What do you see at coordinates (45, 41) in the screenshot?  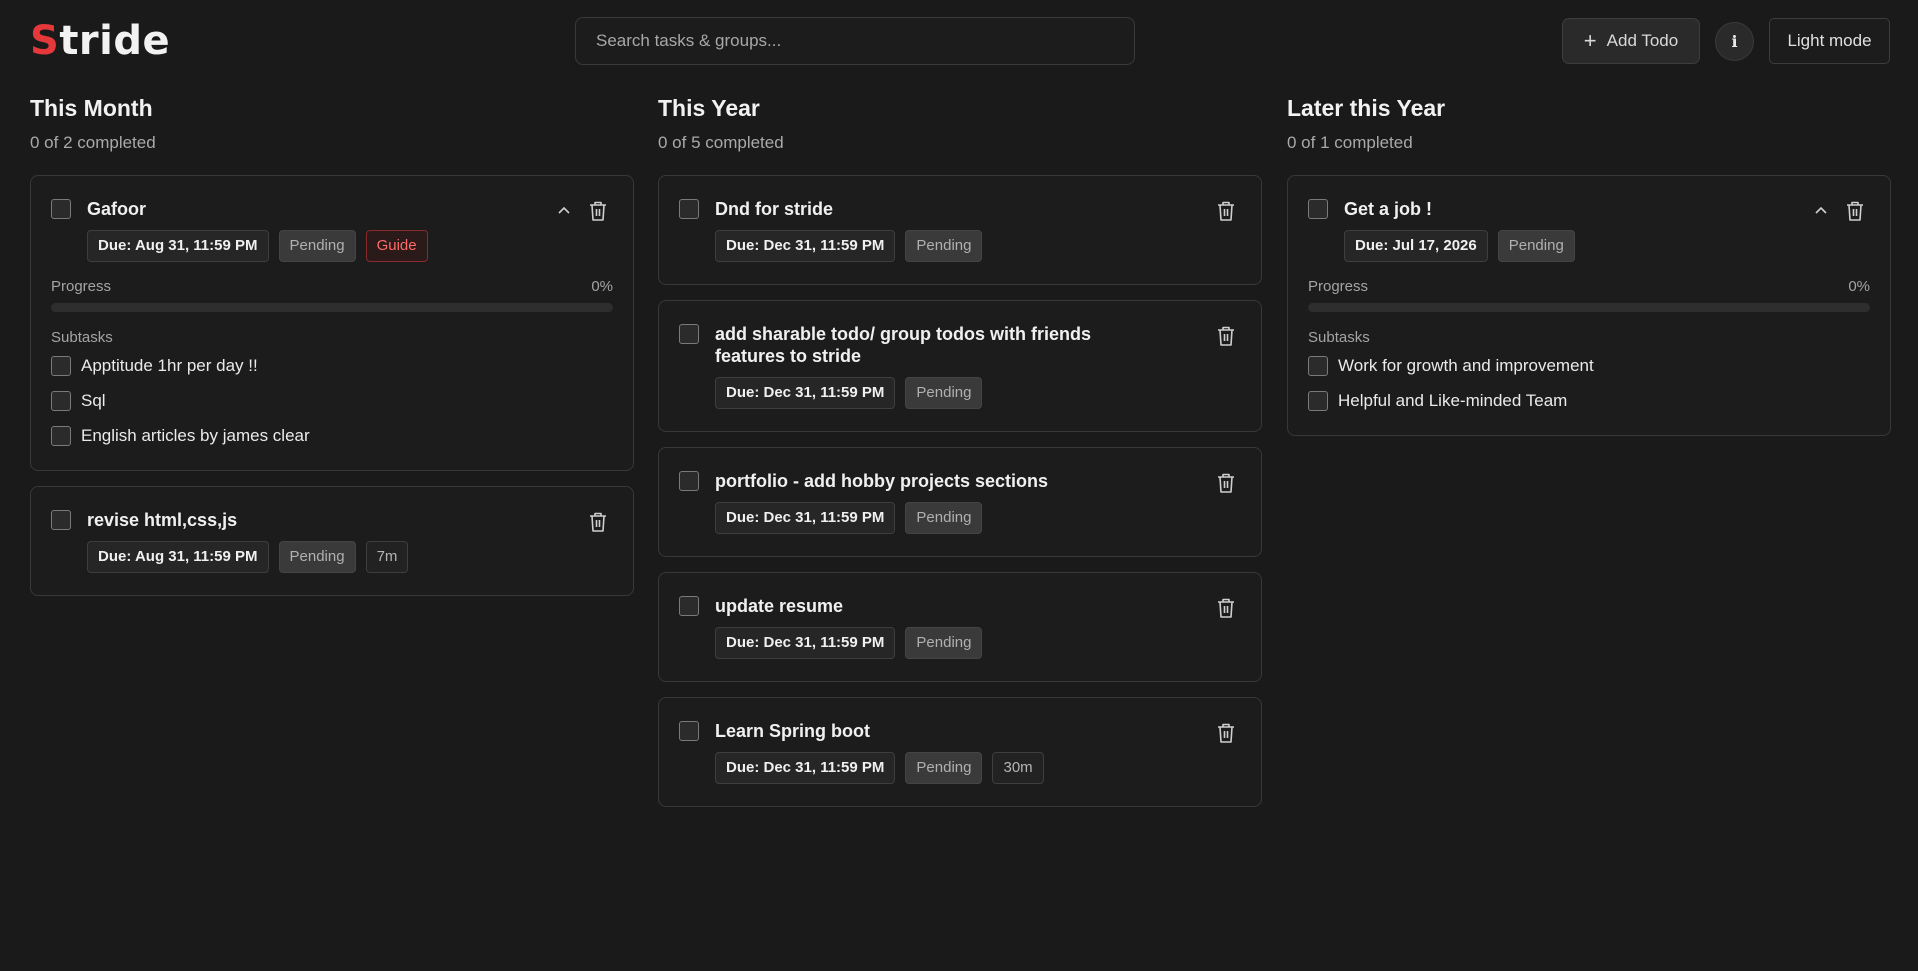 I see `logo-accent-letter: S` at bounding box center [45, 41].